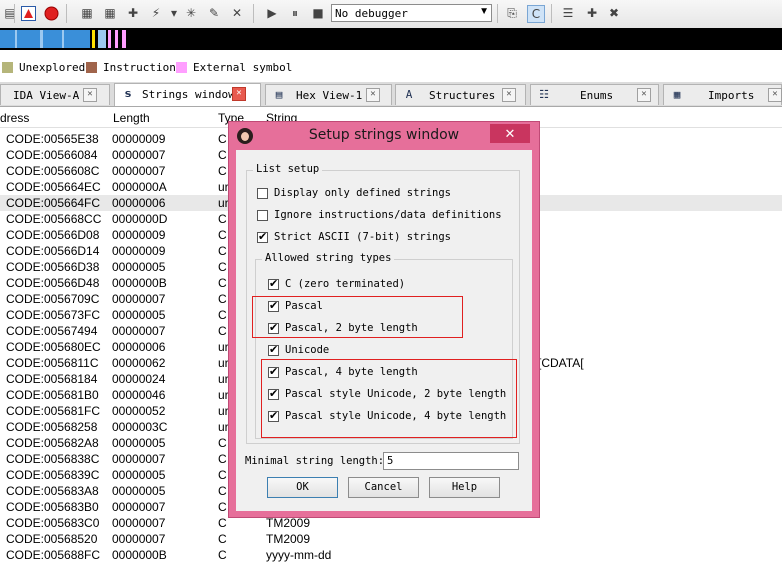  Describe the element at coordinates (139, 315) in the screenshot. I see `cell-length: 00000005` at that location.